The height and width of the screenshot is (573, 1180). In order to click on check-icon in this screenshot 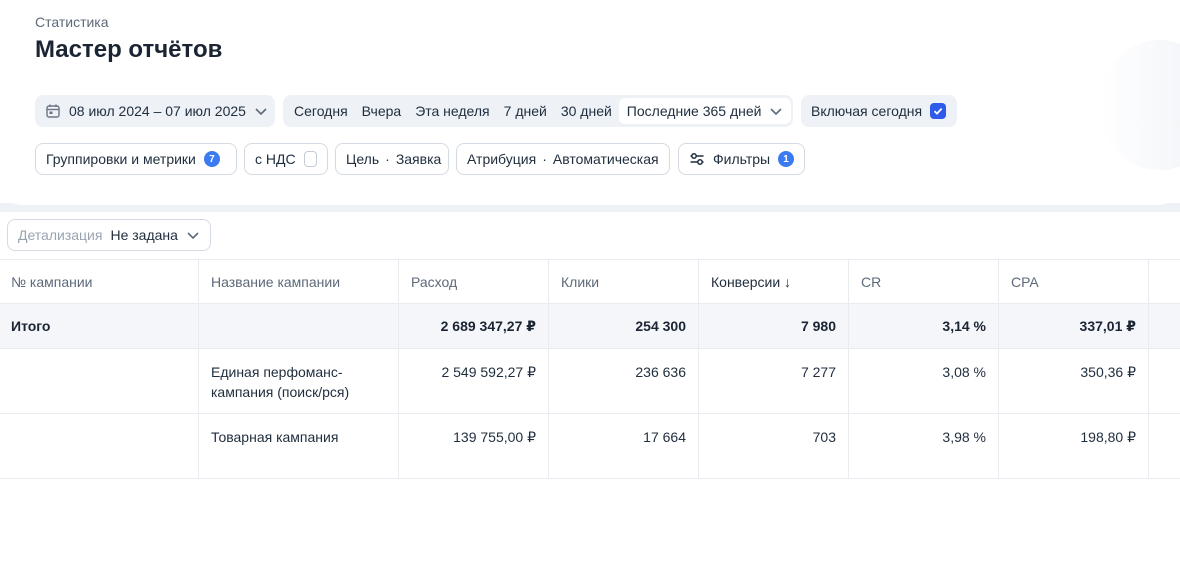, I will do `click(938, 111)`.